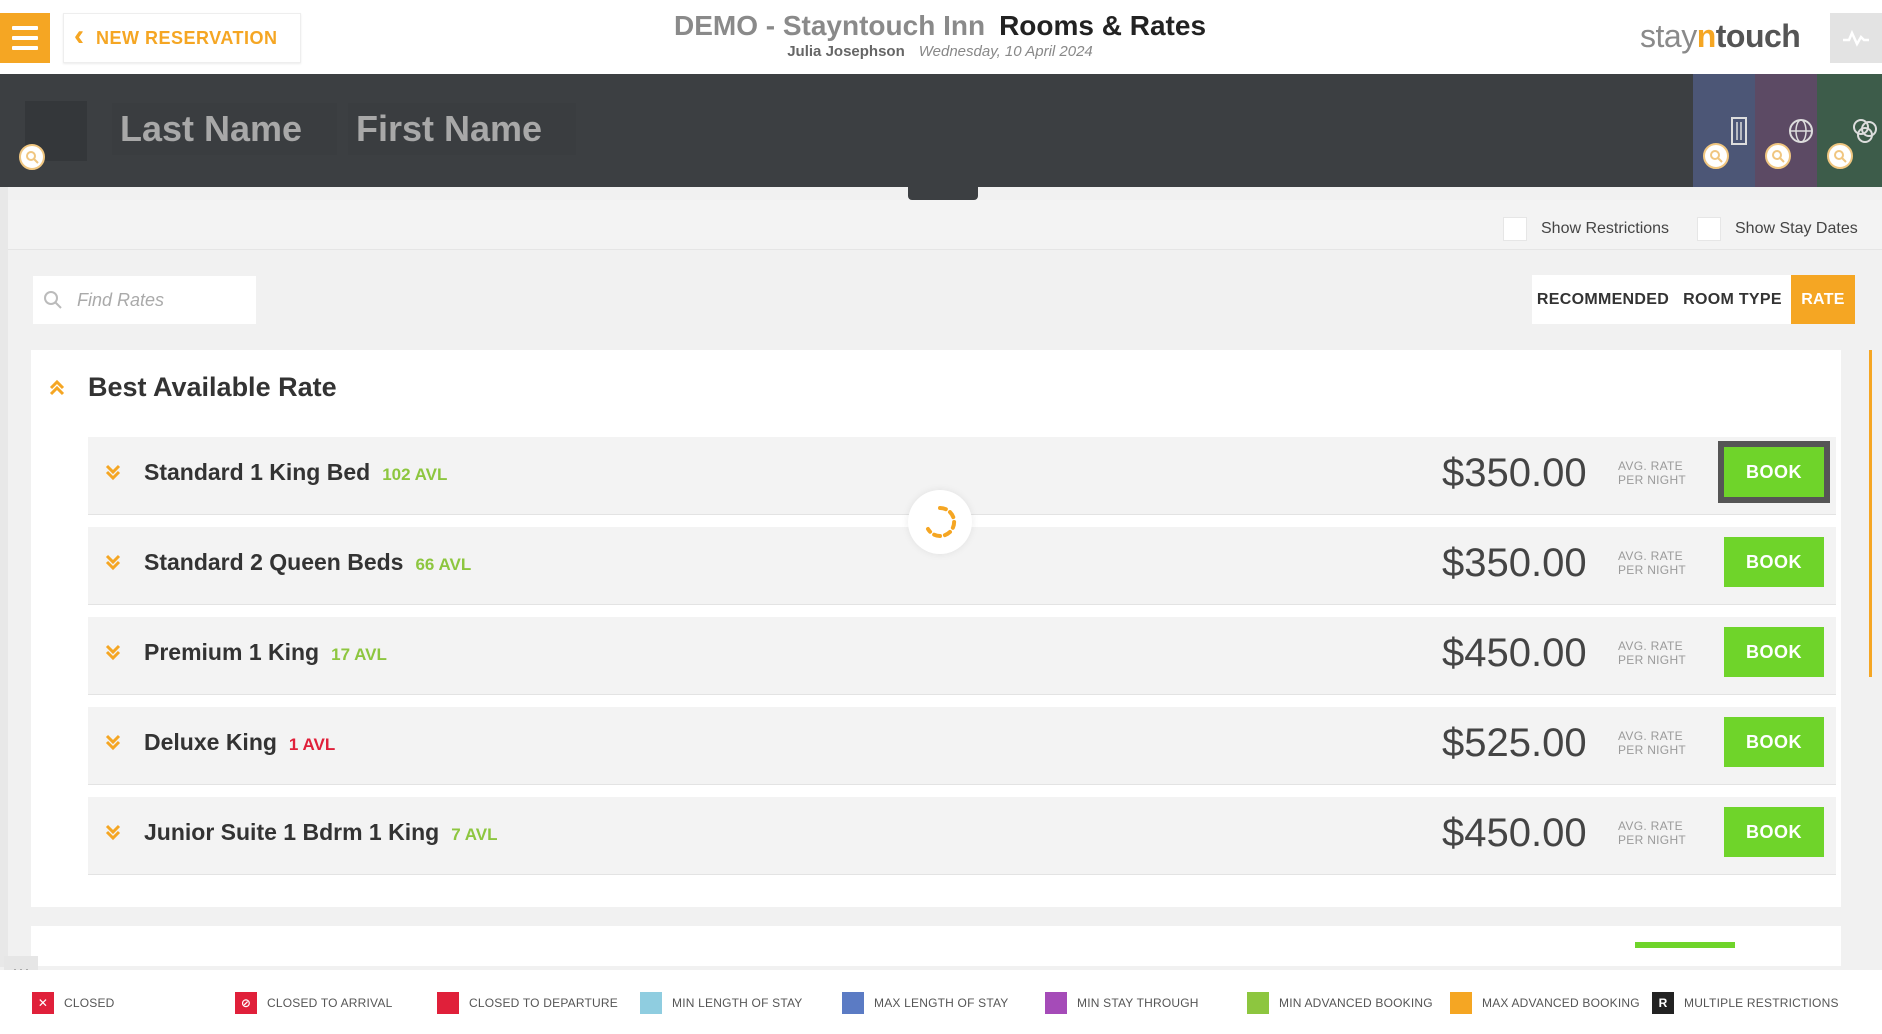 The width and height of the screenshot is (1882, 1034). Describe the element at coordinates (1461, 1003) in the screenshot. I see `max-advanced-booking-swatch` at that location.